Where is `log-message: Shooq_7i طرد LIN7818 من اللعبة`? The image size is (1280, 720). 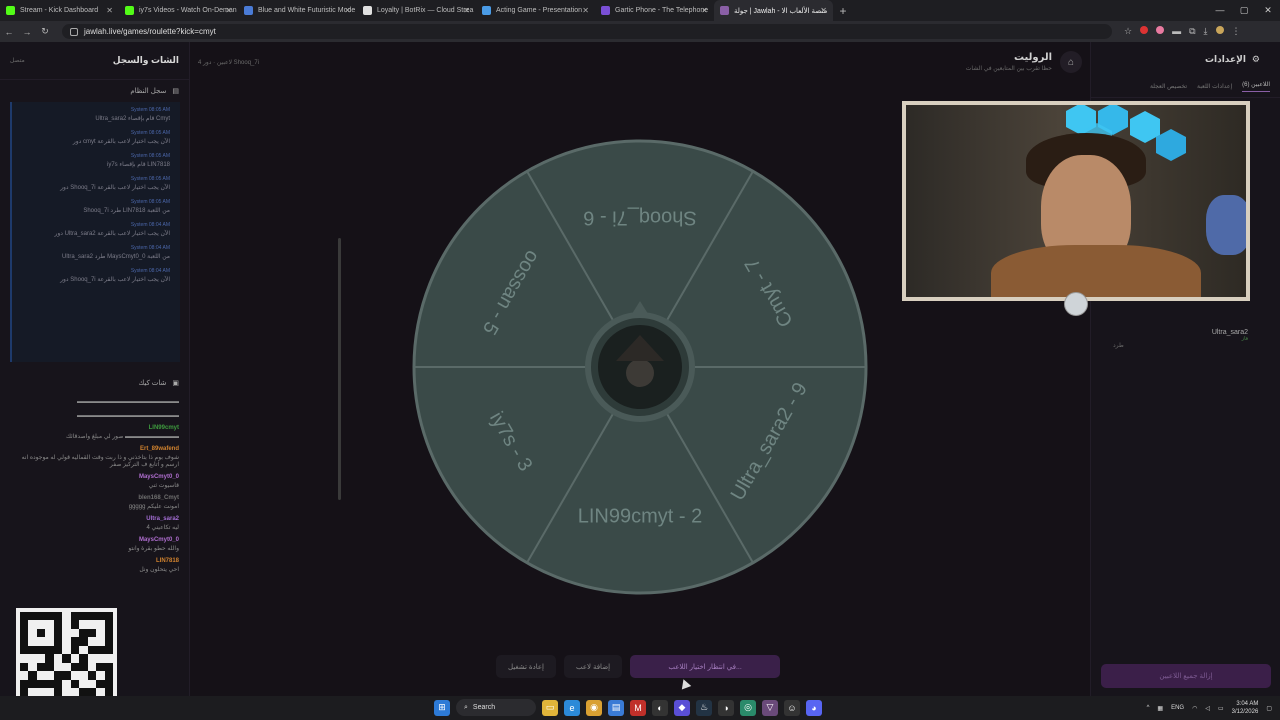
log-message: Shooq_7i طرد LIN7818 من اللعبة is located at coordinates (126, 211).